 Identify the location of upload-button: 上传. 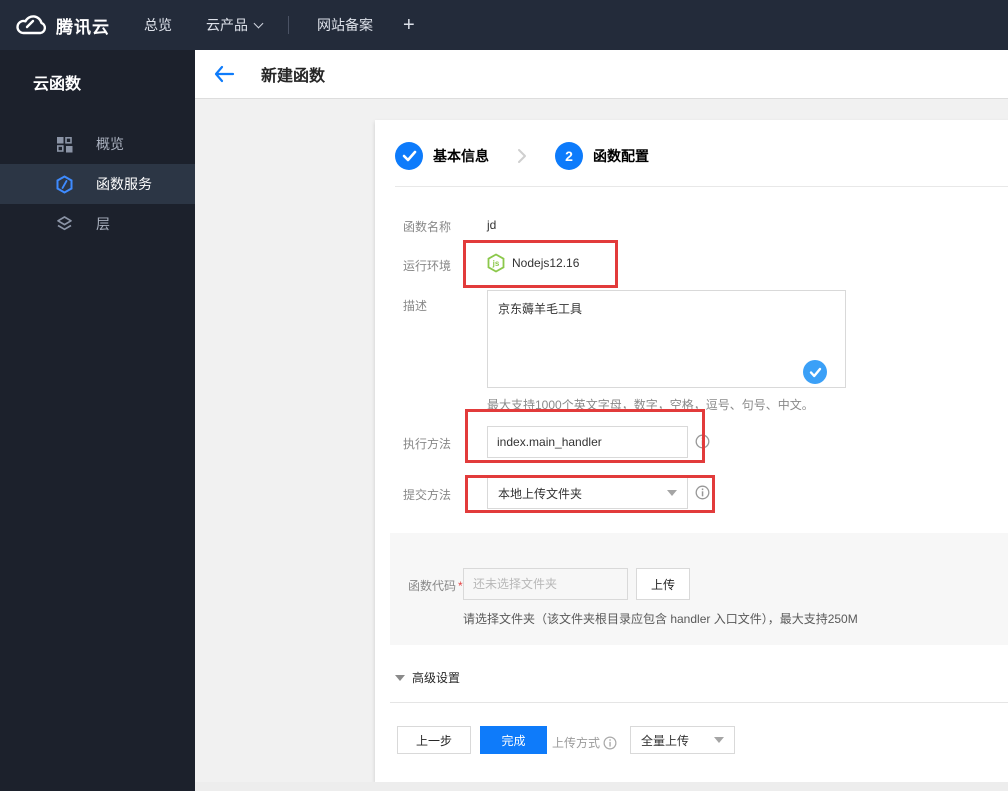
(663, 584).